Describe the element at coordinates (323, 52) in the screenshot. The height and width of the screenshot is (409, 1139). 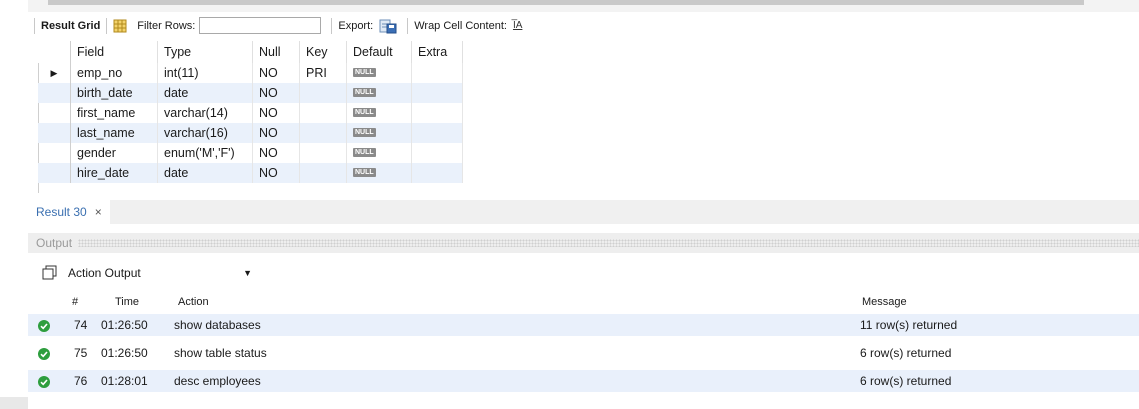
I see `column-header: Key` at that location.